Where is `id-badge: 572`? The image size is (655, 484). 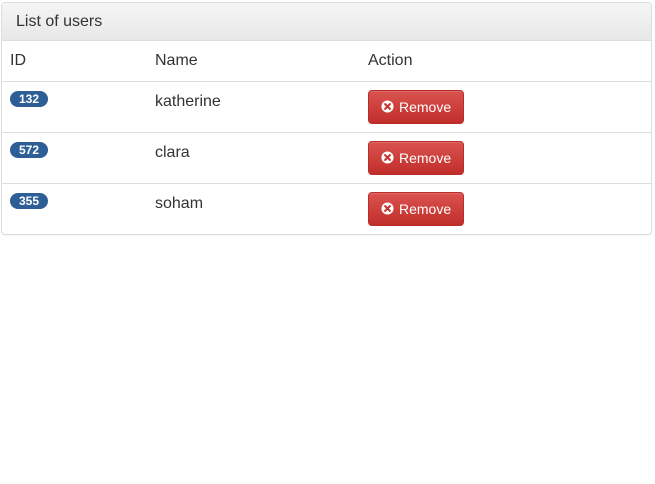
id-badge: 572 is located at coordinates (29, 149).